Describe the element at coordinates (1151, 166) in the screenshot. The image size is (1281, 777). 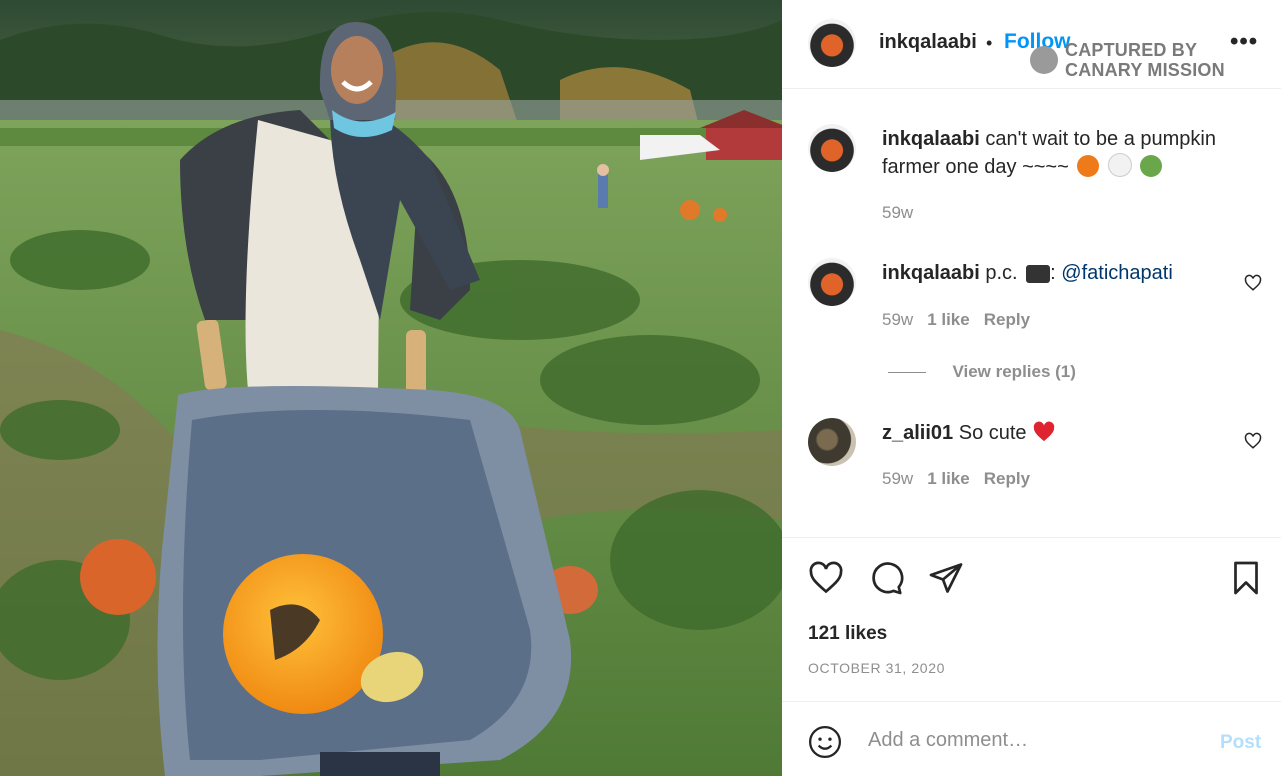
I see `zombie-emoji-icon` at that location.